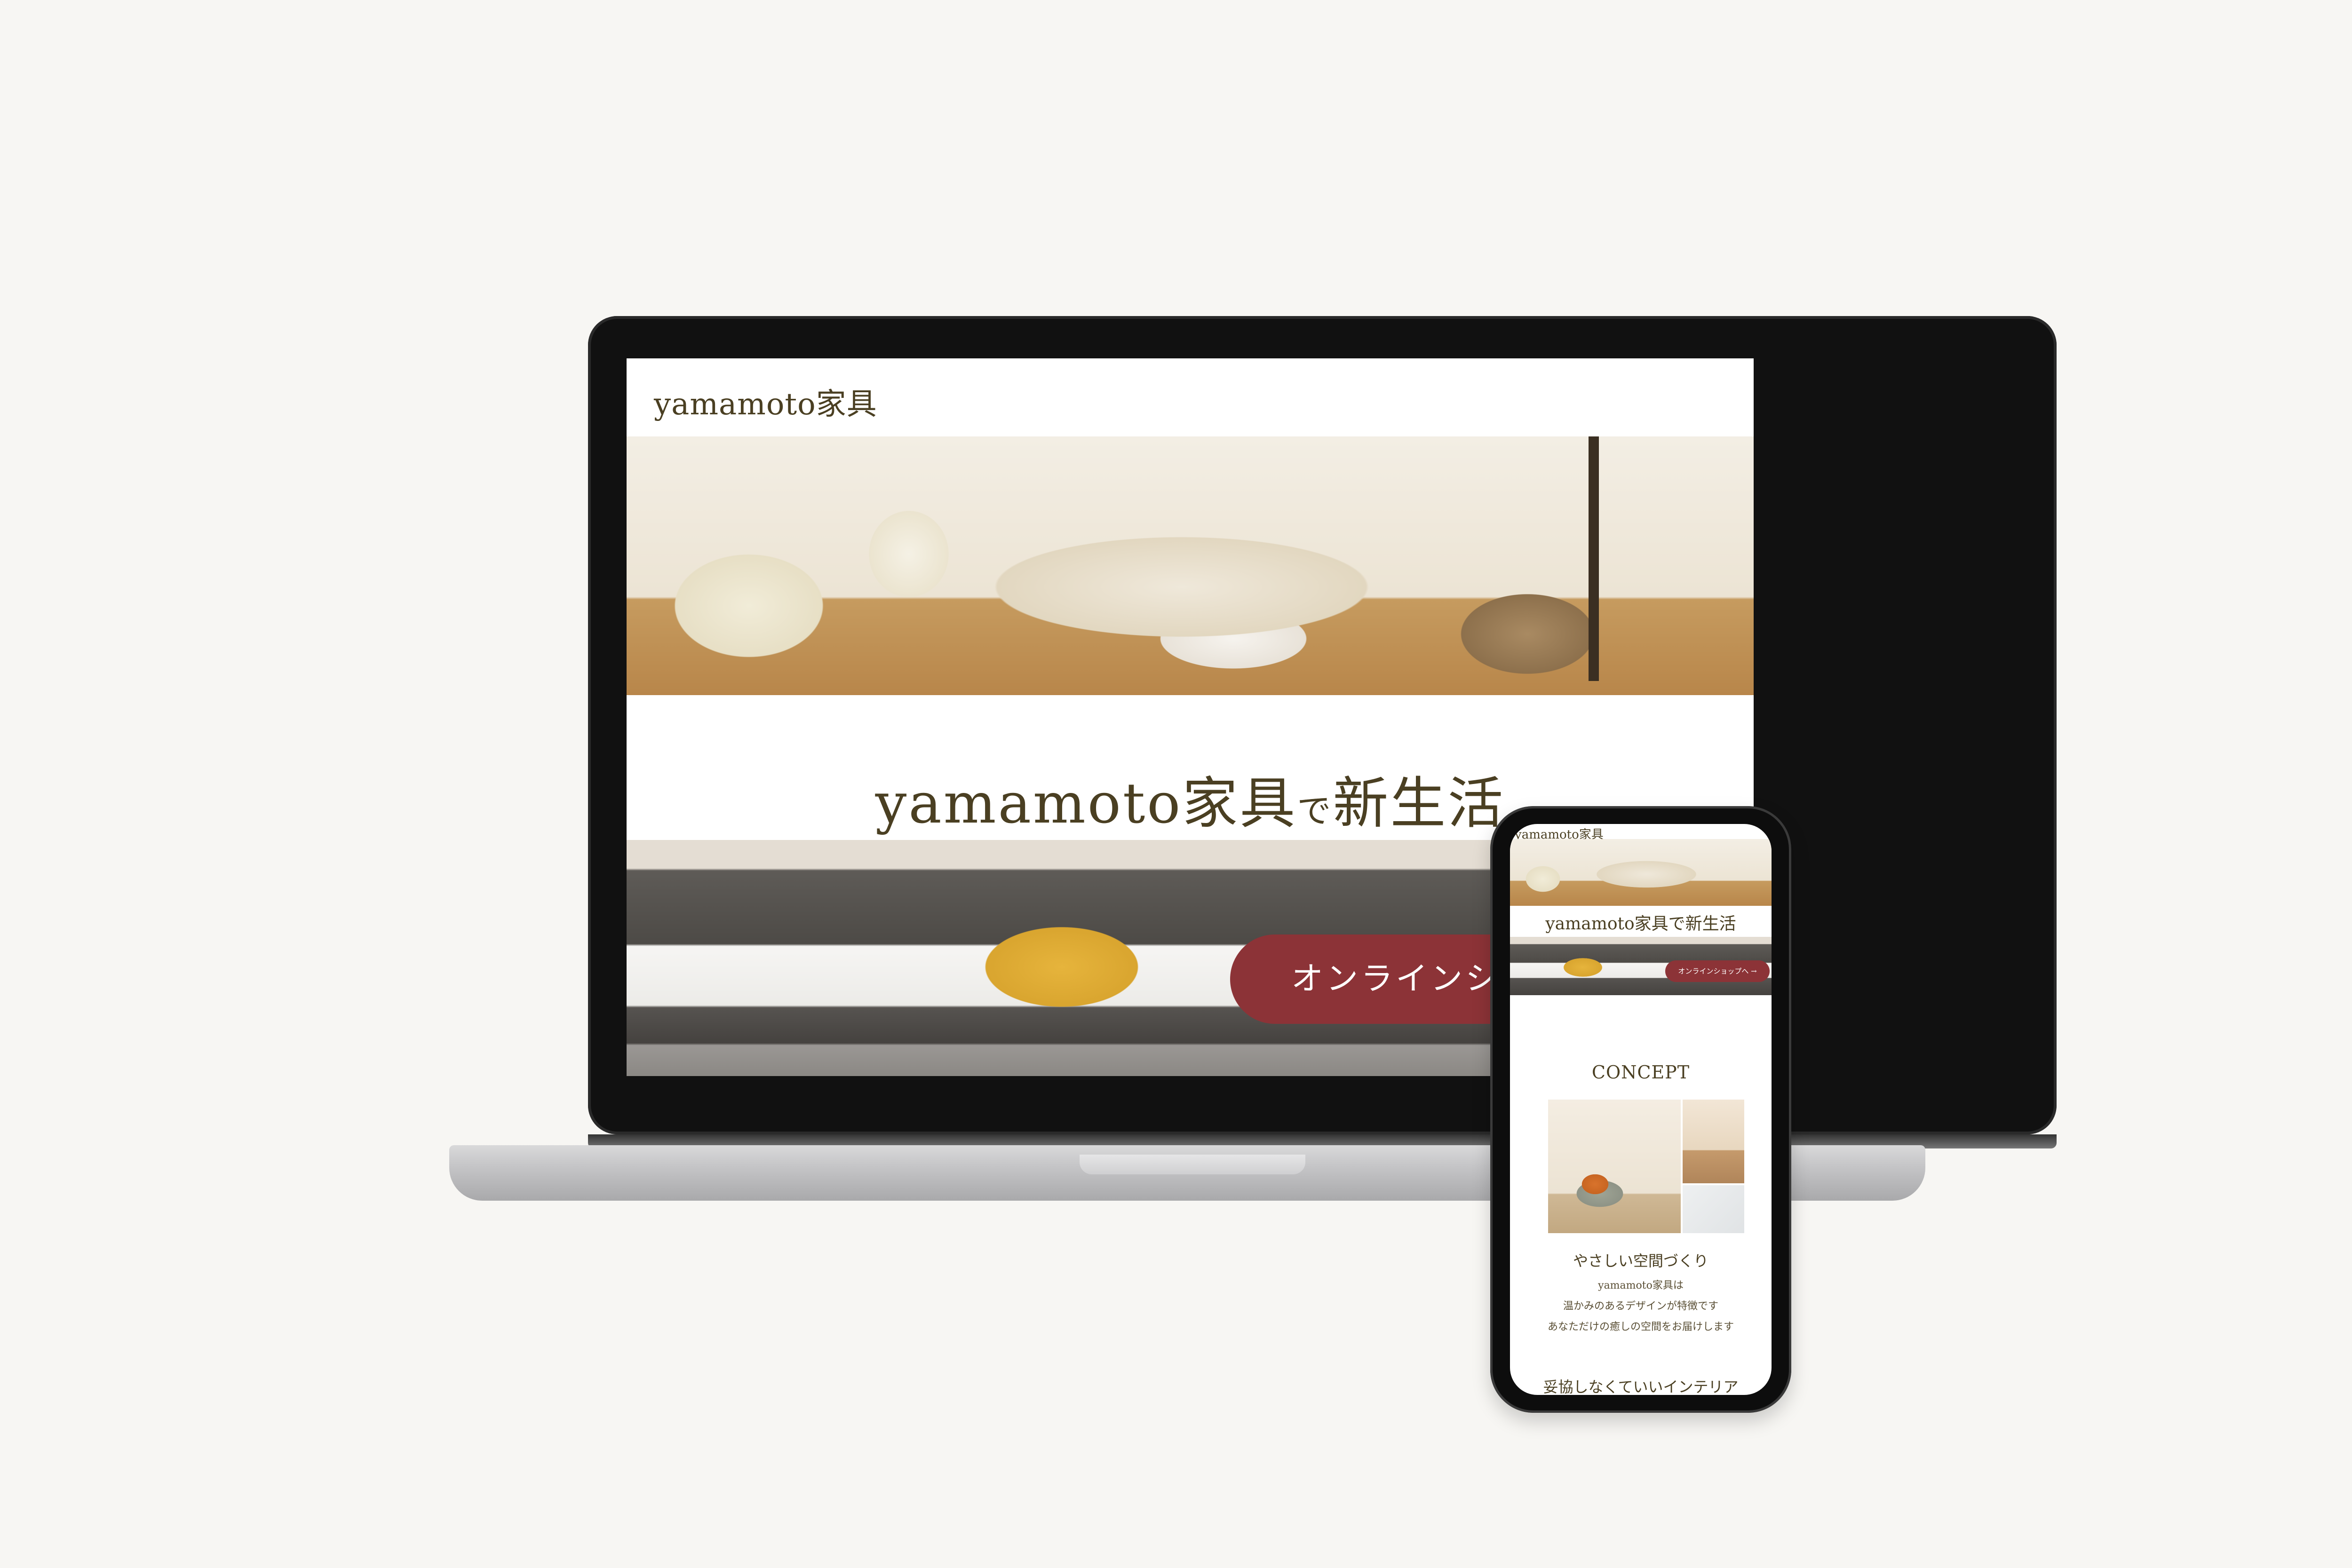 This screenshot has width=2352, height=1568. I want to click on phone-hero-image, so click(1641, 873).